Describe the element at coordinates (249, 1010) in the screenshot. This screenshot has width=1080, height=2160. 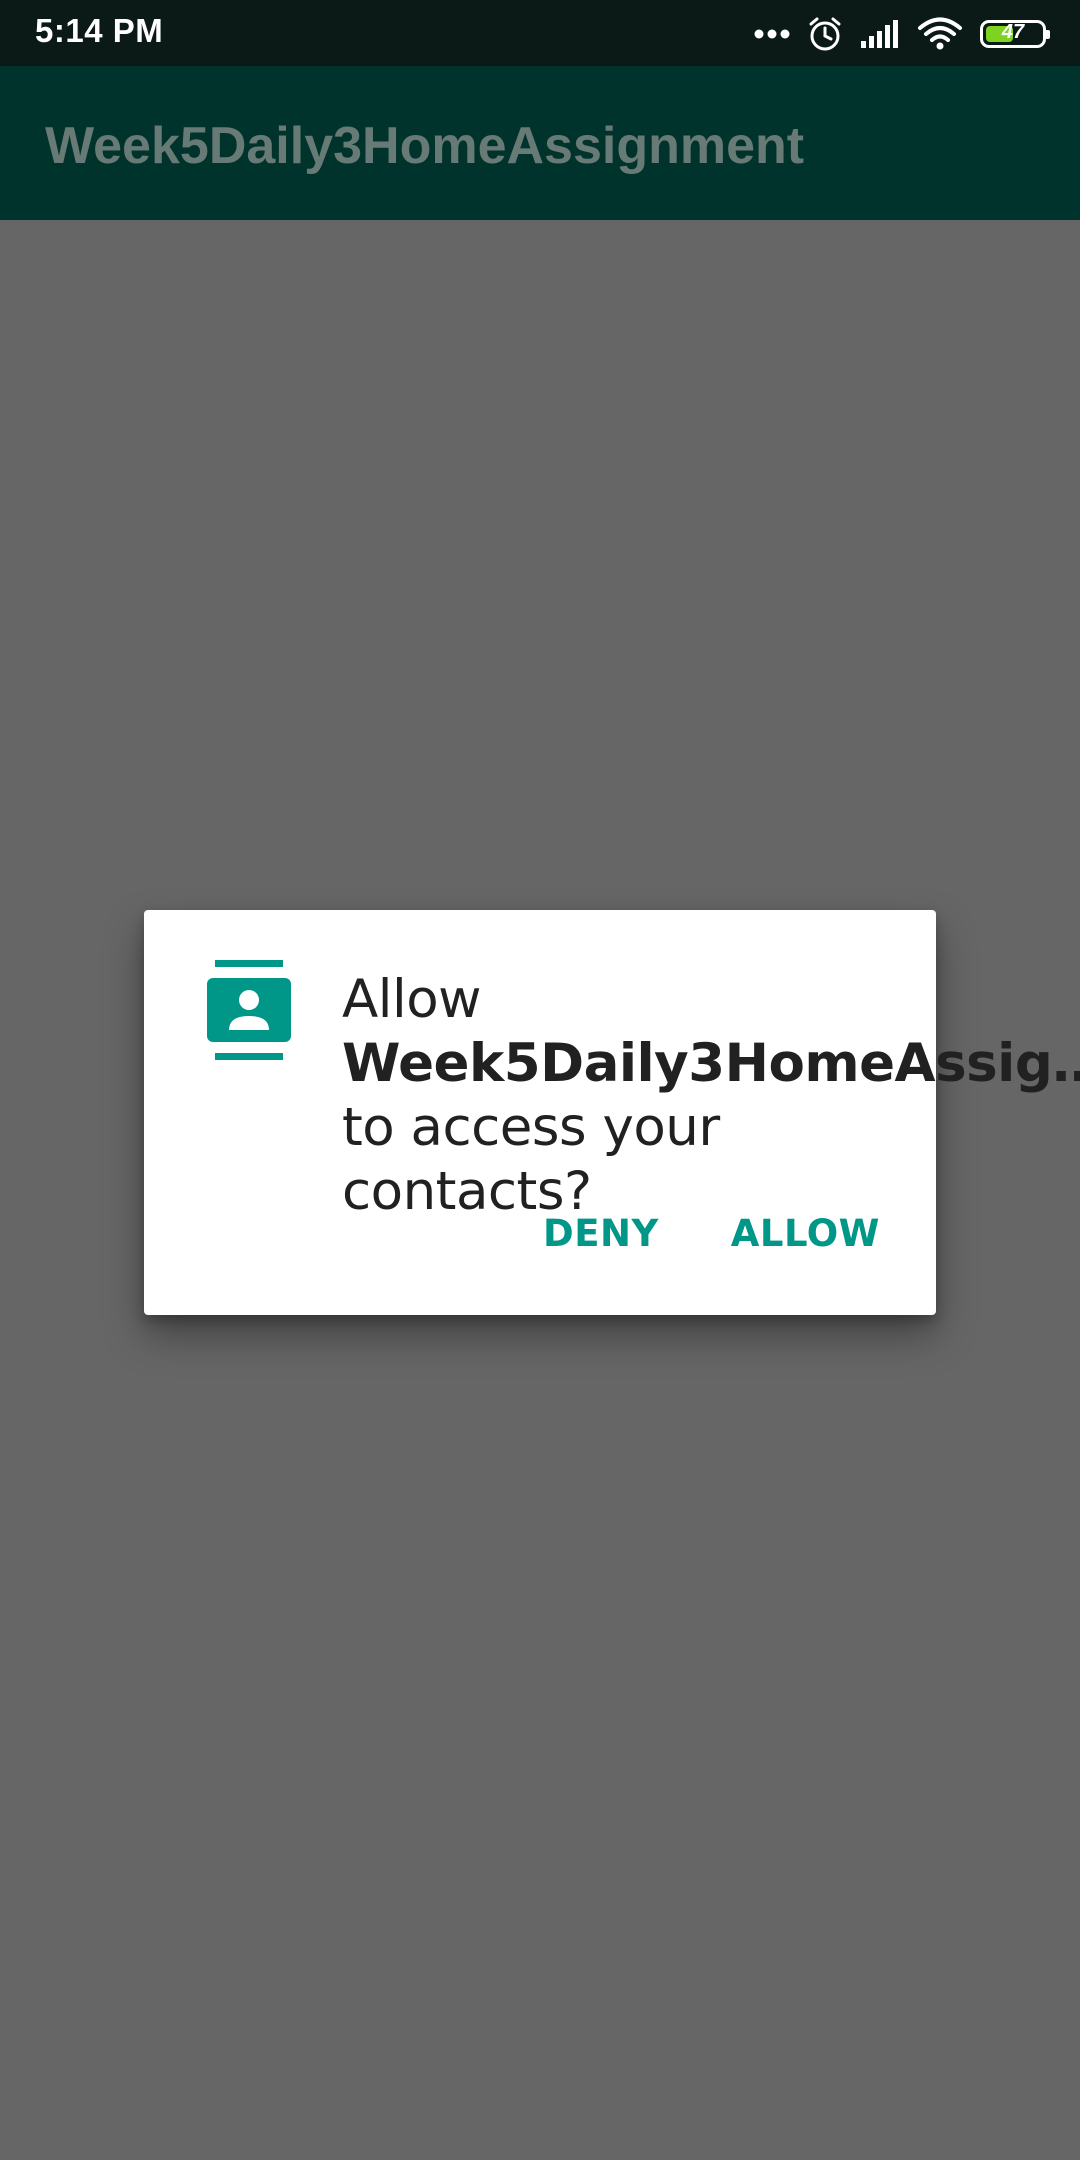
I see `contacts-icon` at that location.